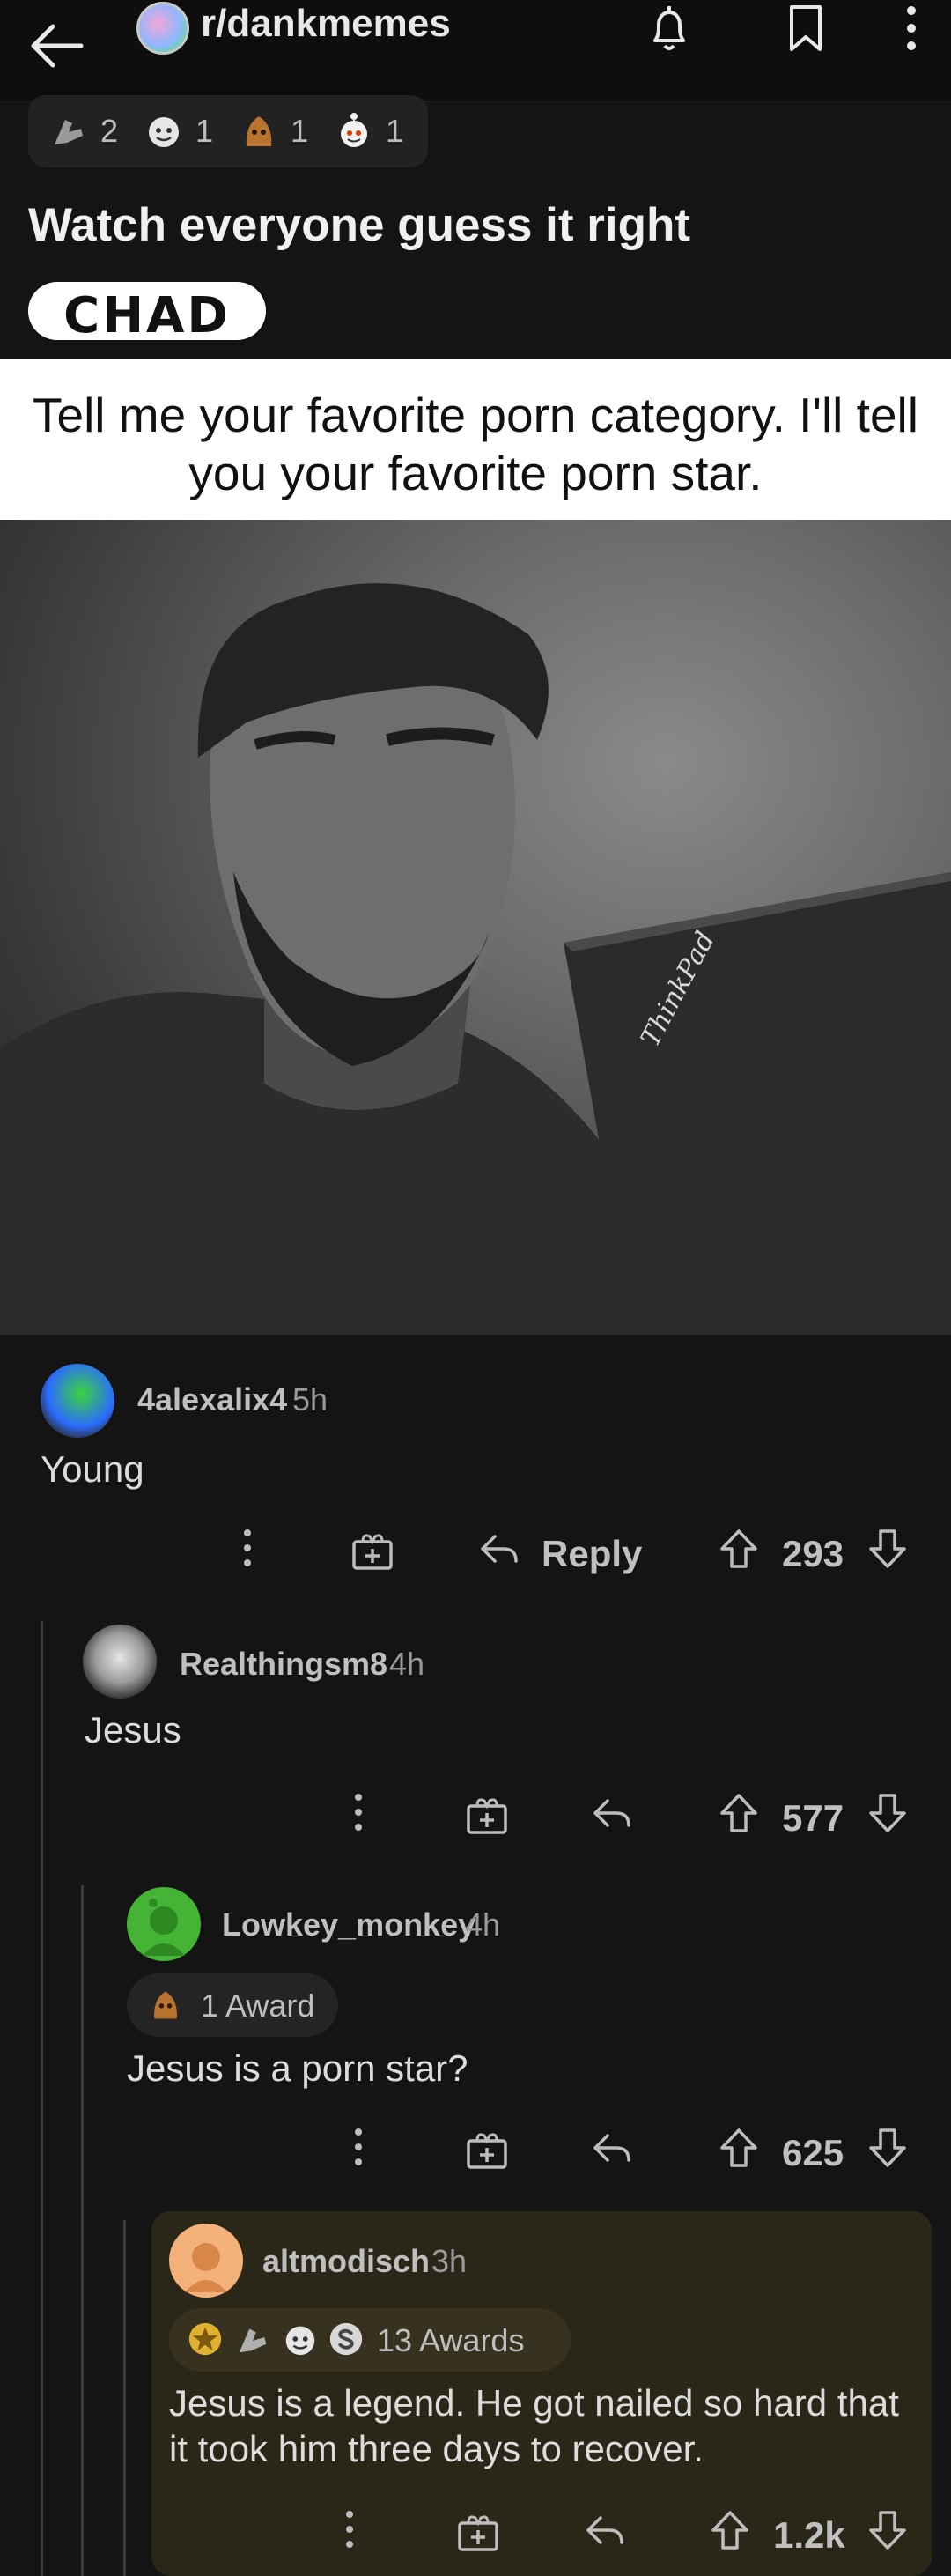  I want to click on post-title: Watch everyone guess it right, so click(359, 225).